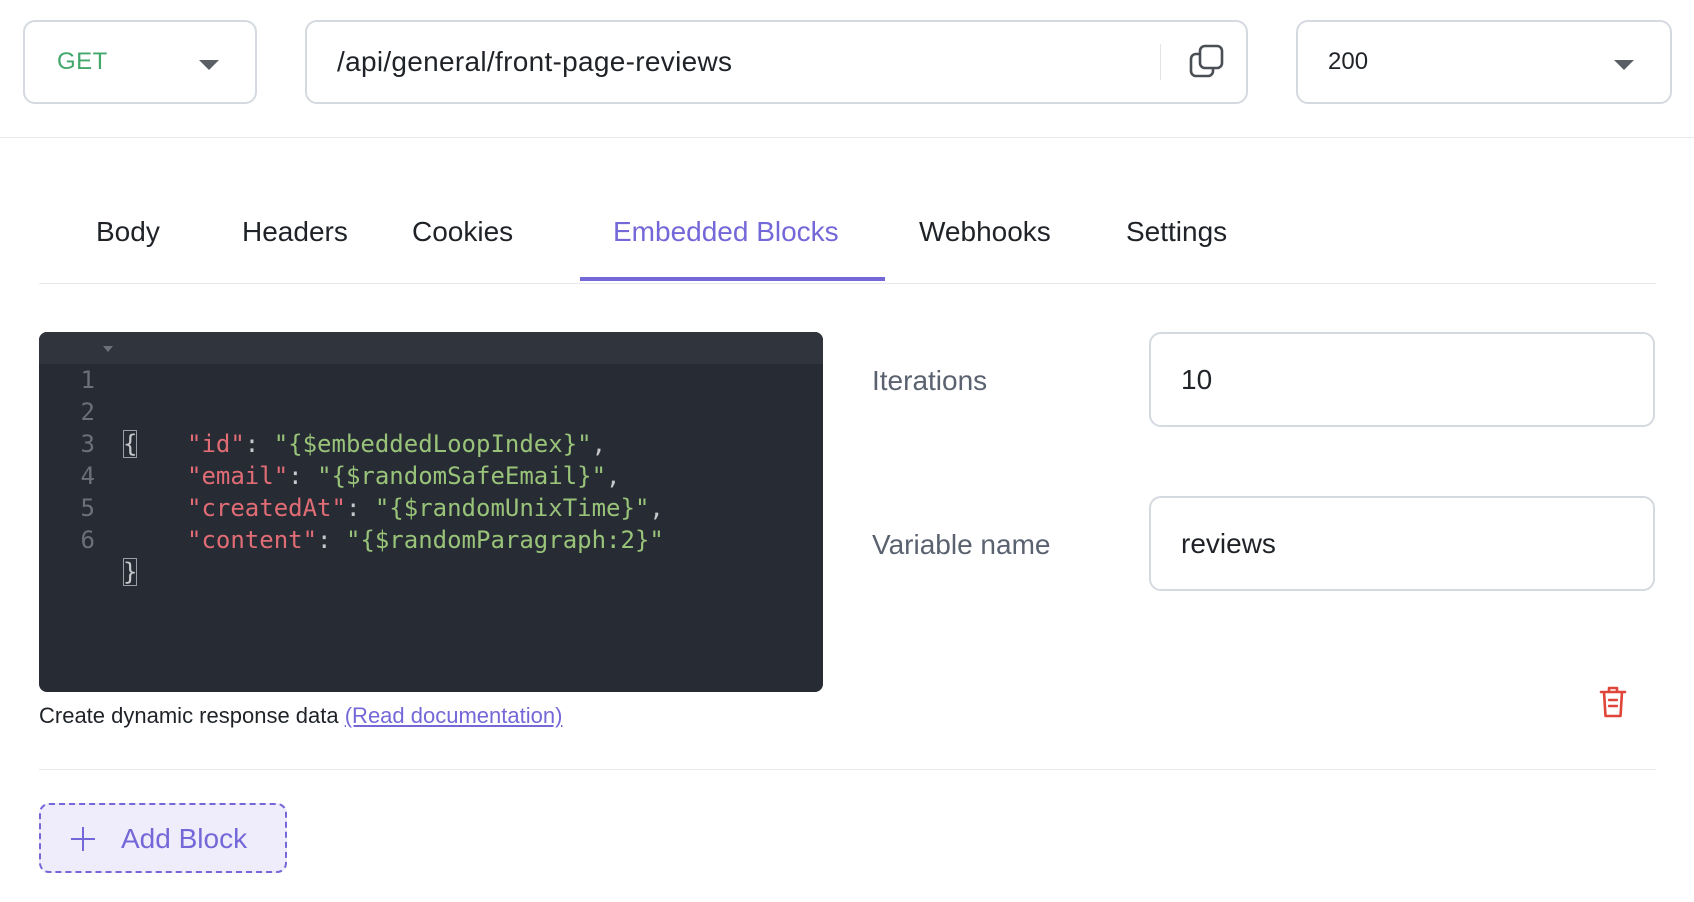 Image resolution: width=1694 pixels, height=902 pixels. What do you see at coordinates (431, 443) in the screenshot?
I see `code-line: 3 "email": "{$randomSafeEmail}",` at bounding box center [431, 443].